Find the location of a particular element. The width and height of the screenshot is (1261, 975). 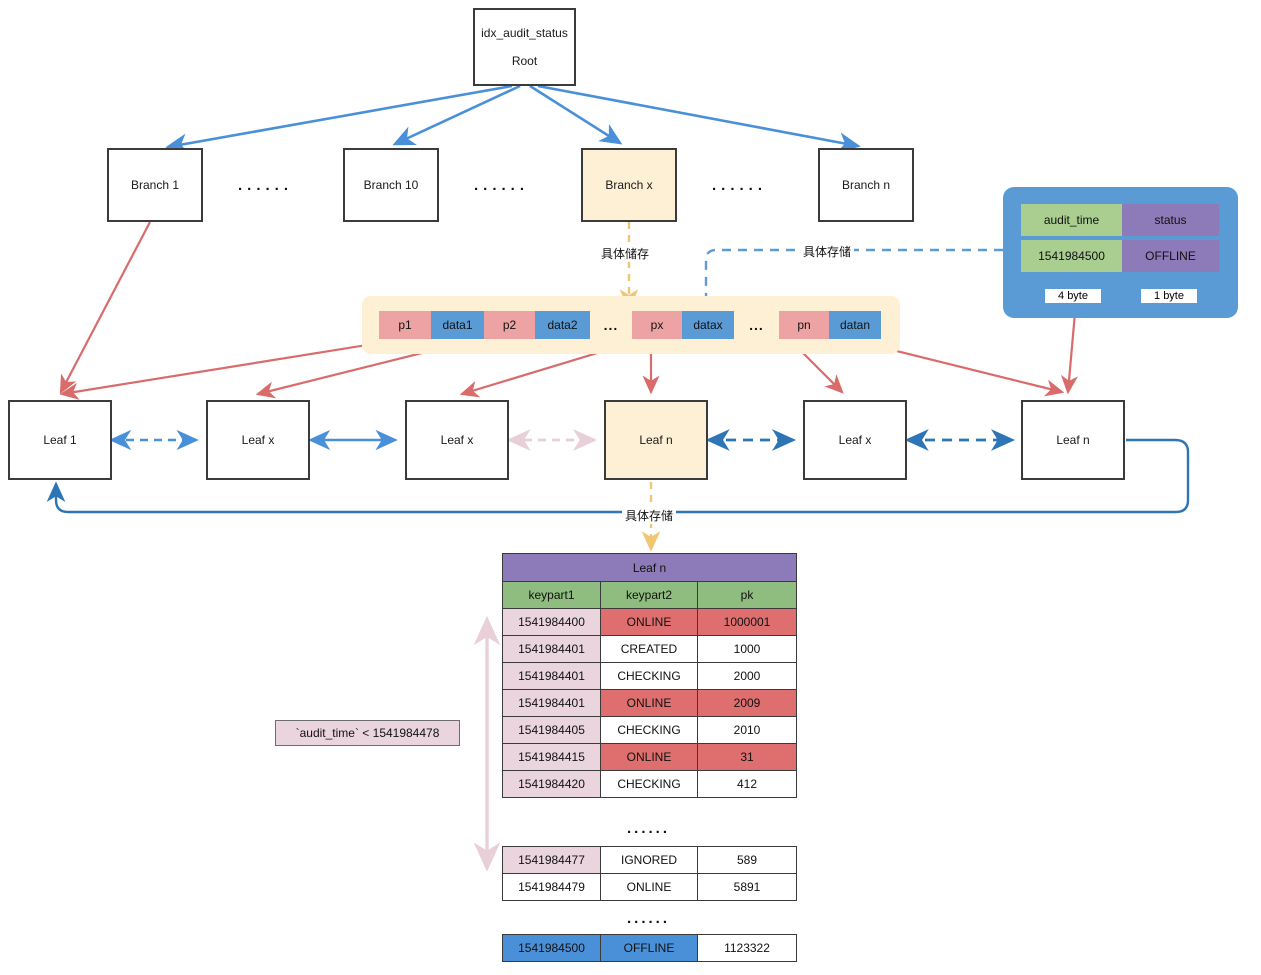

table-row: 1541984420 CHECKING 412 is located at coordinates (649, 784).